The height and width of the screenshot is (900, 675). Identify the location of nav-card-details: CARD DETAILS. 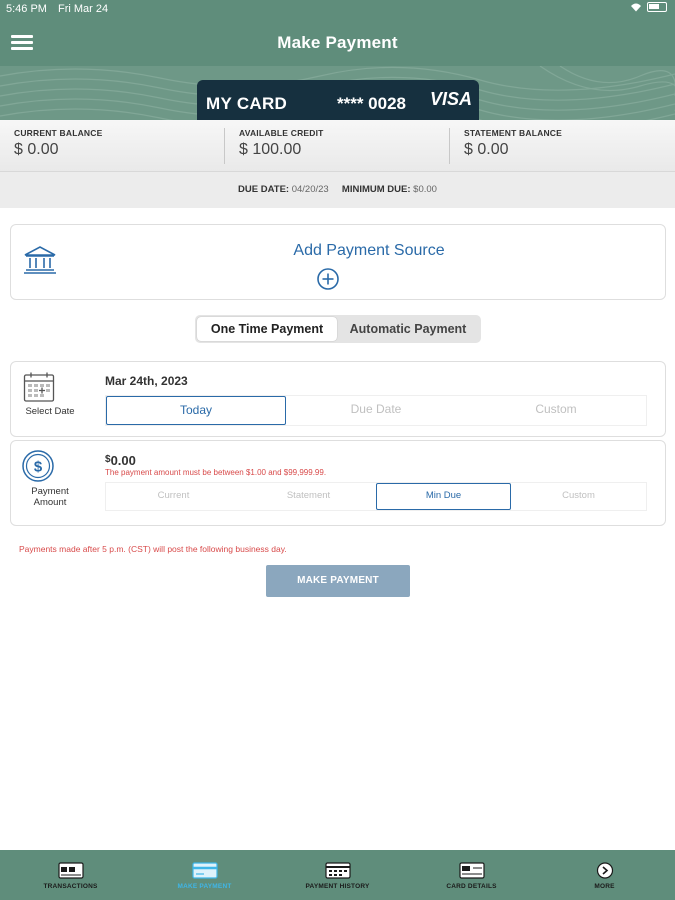
(471, 875).